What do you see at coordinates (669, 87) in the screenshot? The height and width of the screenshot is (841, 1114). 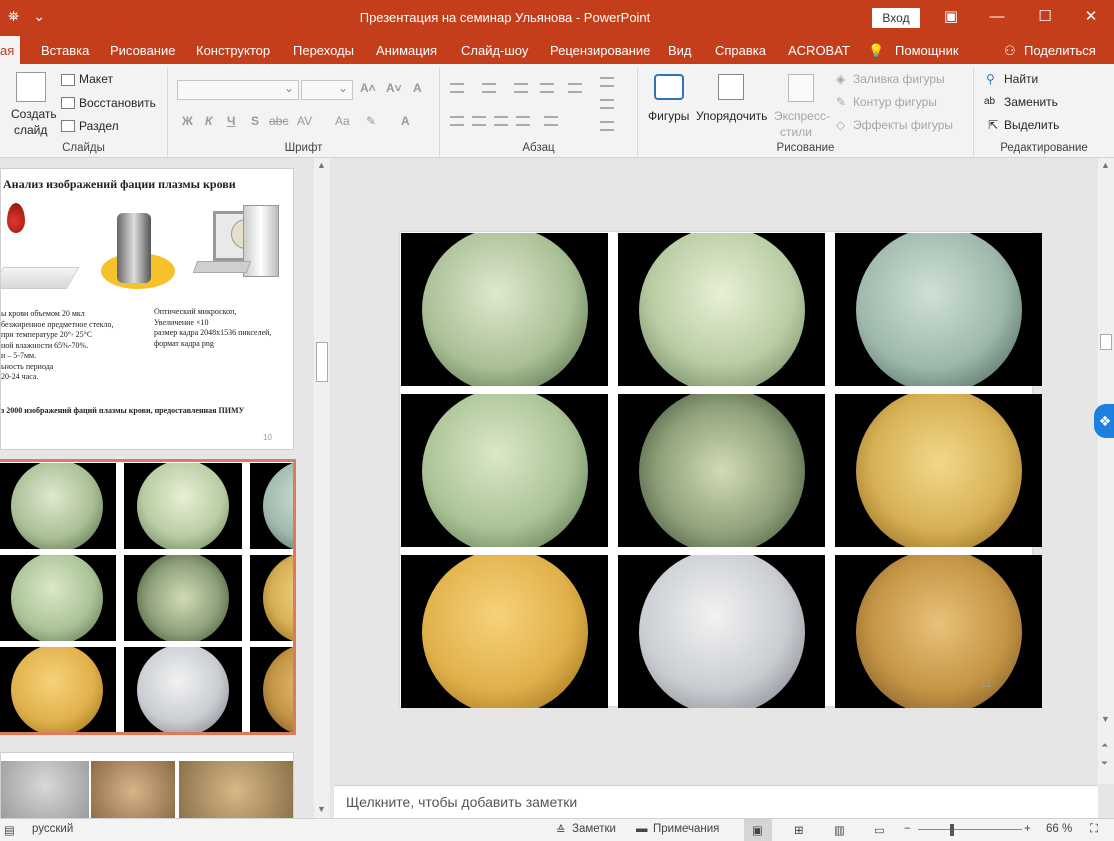 I see `shapes-icon` at bounding box center [669, 87].